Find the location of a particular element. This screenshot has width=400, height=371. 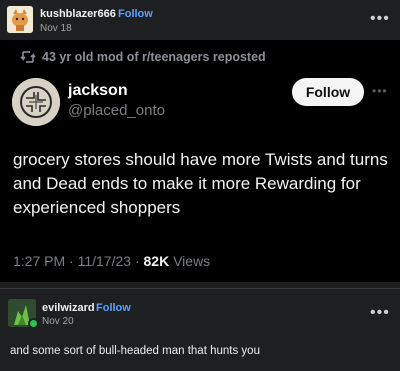

reblog-date: Nov 20 is located at coordinates (58, 321).